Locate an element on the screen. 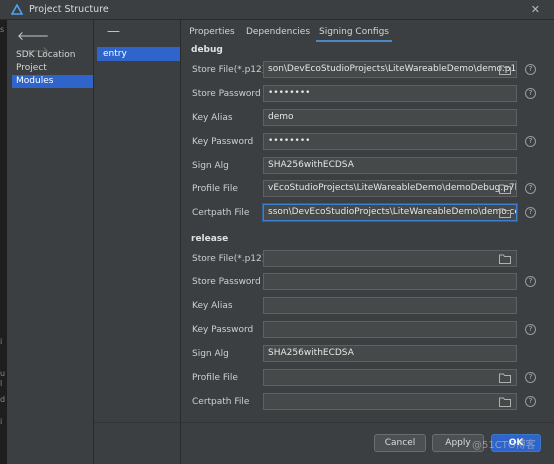  profile-file-field is located at coordinates (390, 377).